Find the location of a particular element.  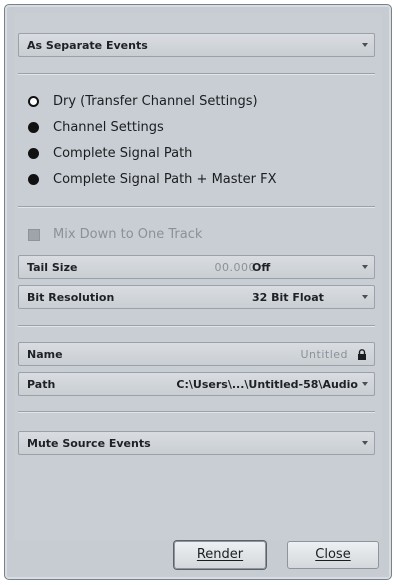

bit-resolution-value: 32 Bit Float is located at coordinates (288, 297).